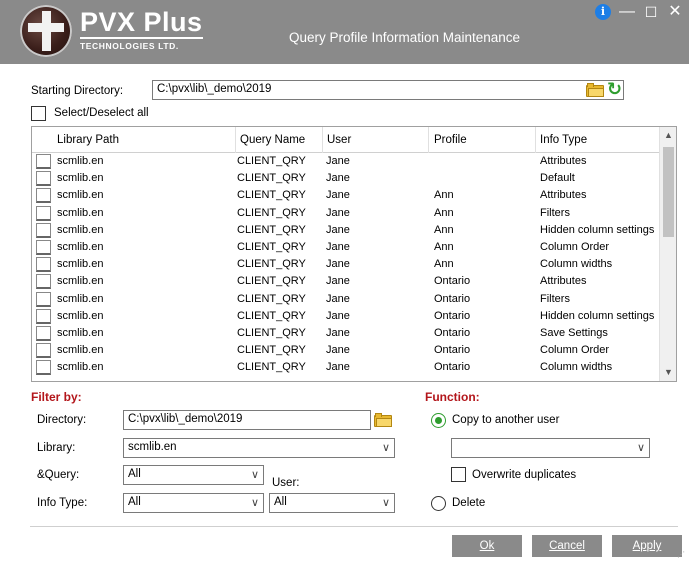  Describe the element at coordinates (682, 556) in the screenshot. I see `resize-grip-icon: ⋰` at that location.